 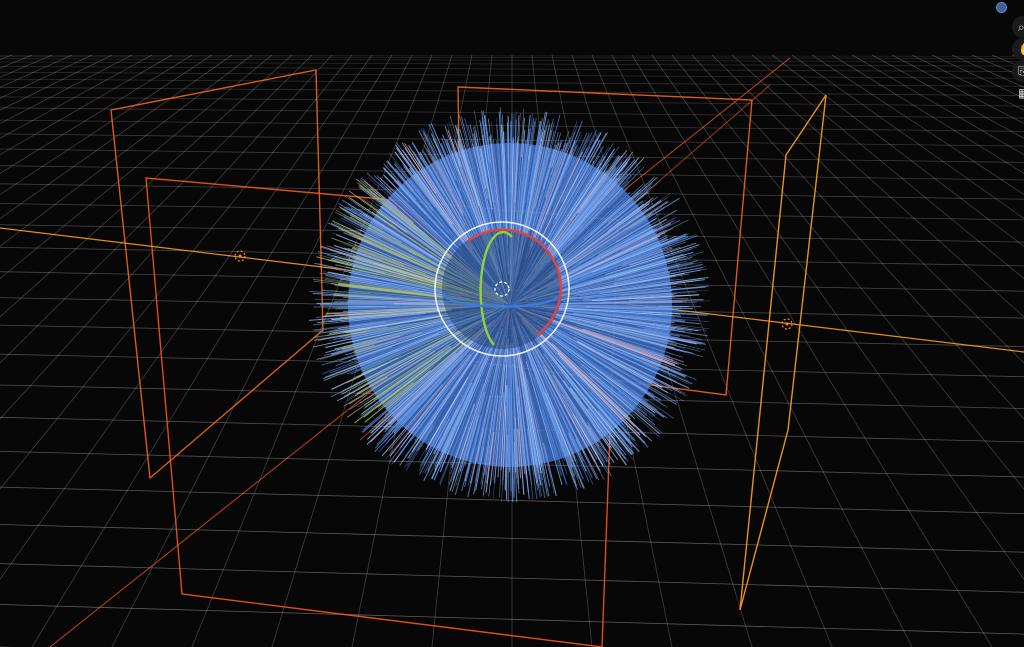 What do you see at coordinates (1018, 93) in the screenshot?
I see `grid-view-icon: ▦` at bounding box center [1018, 93].